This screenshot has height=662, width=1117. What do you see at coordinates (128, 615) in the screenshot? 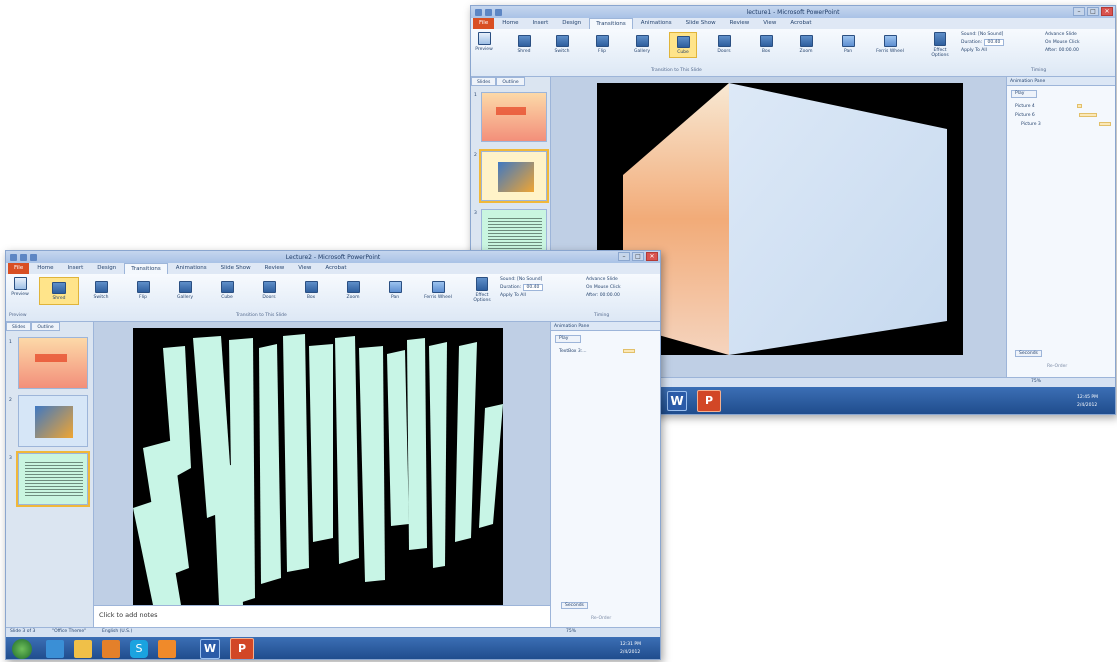
I see `notes-placeholder: Click to add notes` at bounding box center [128, 615].